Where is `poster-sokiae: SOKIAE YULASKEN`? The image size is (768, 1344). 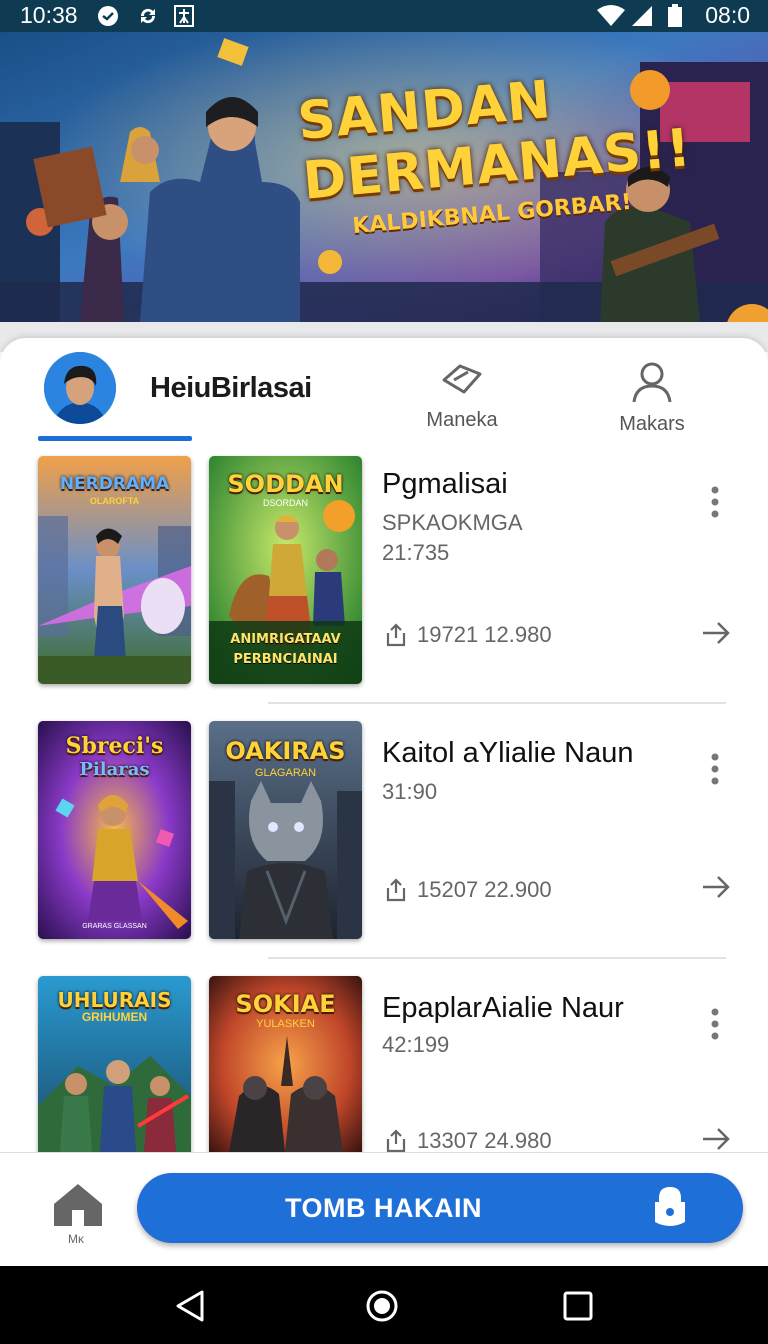
poster-sokiae: SOKIAE YULASKEN is located at coordinates (285, 1064).